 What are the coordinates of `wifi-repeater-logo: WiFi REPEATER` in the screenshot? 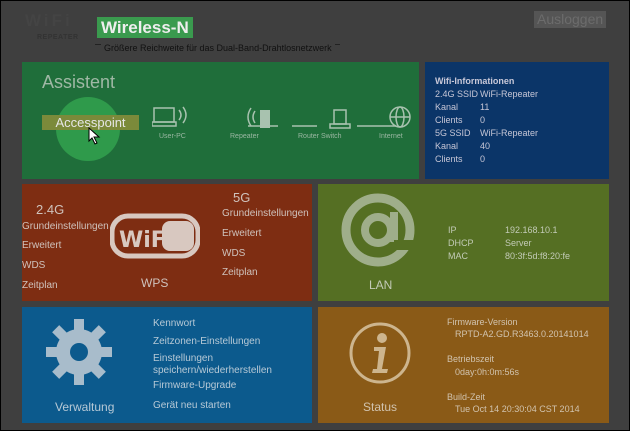 It's located at (56, 30).